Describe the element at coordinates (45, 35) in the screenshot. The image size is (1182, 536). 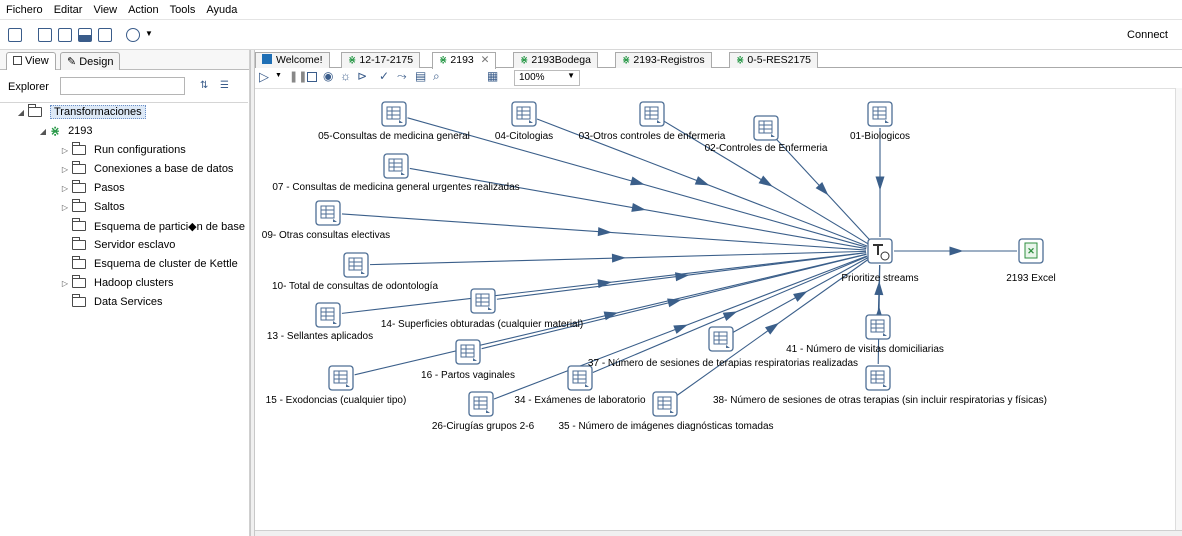
I see `open-folder-icon` at that location.